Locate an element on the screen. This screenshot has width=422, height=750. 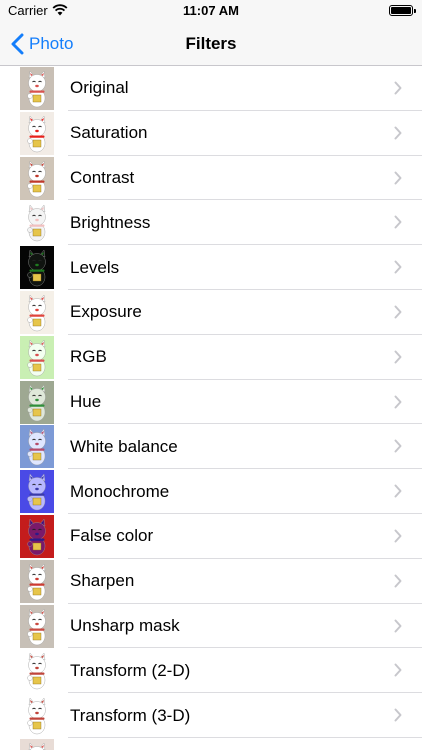
filter-label: Sharpen is located at coordinates (102, 581).